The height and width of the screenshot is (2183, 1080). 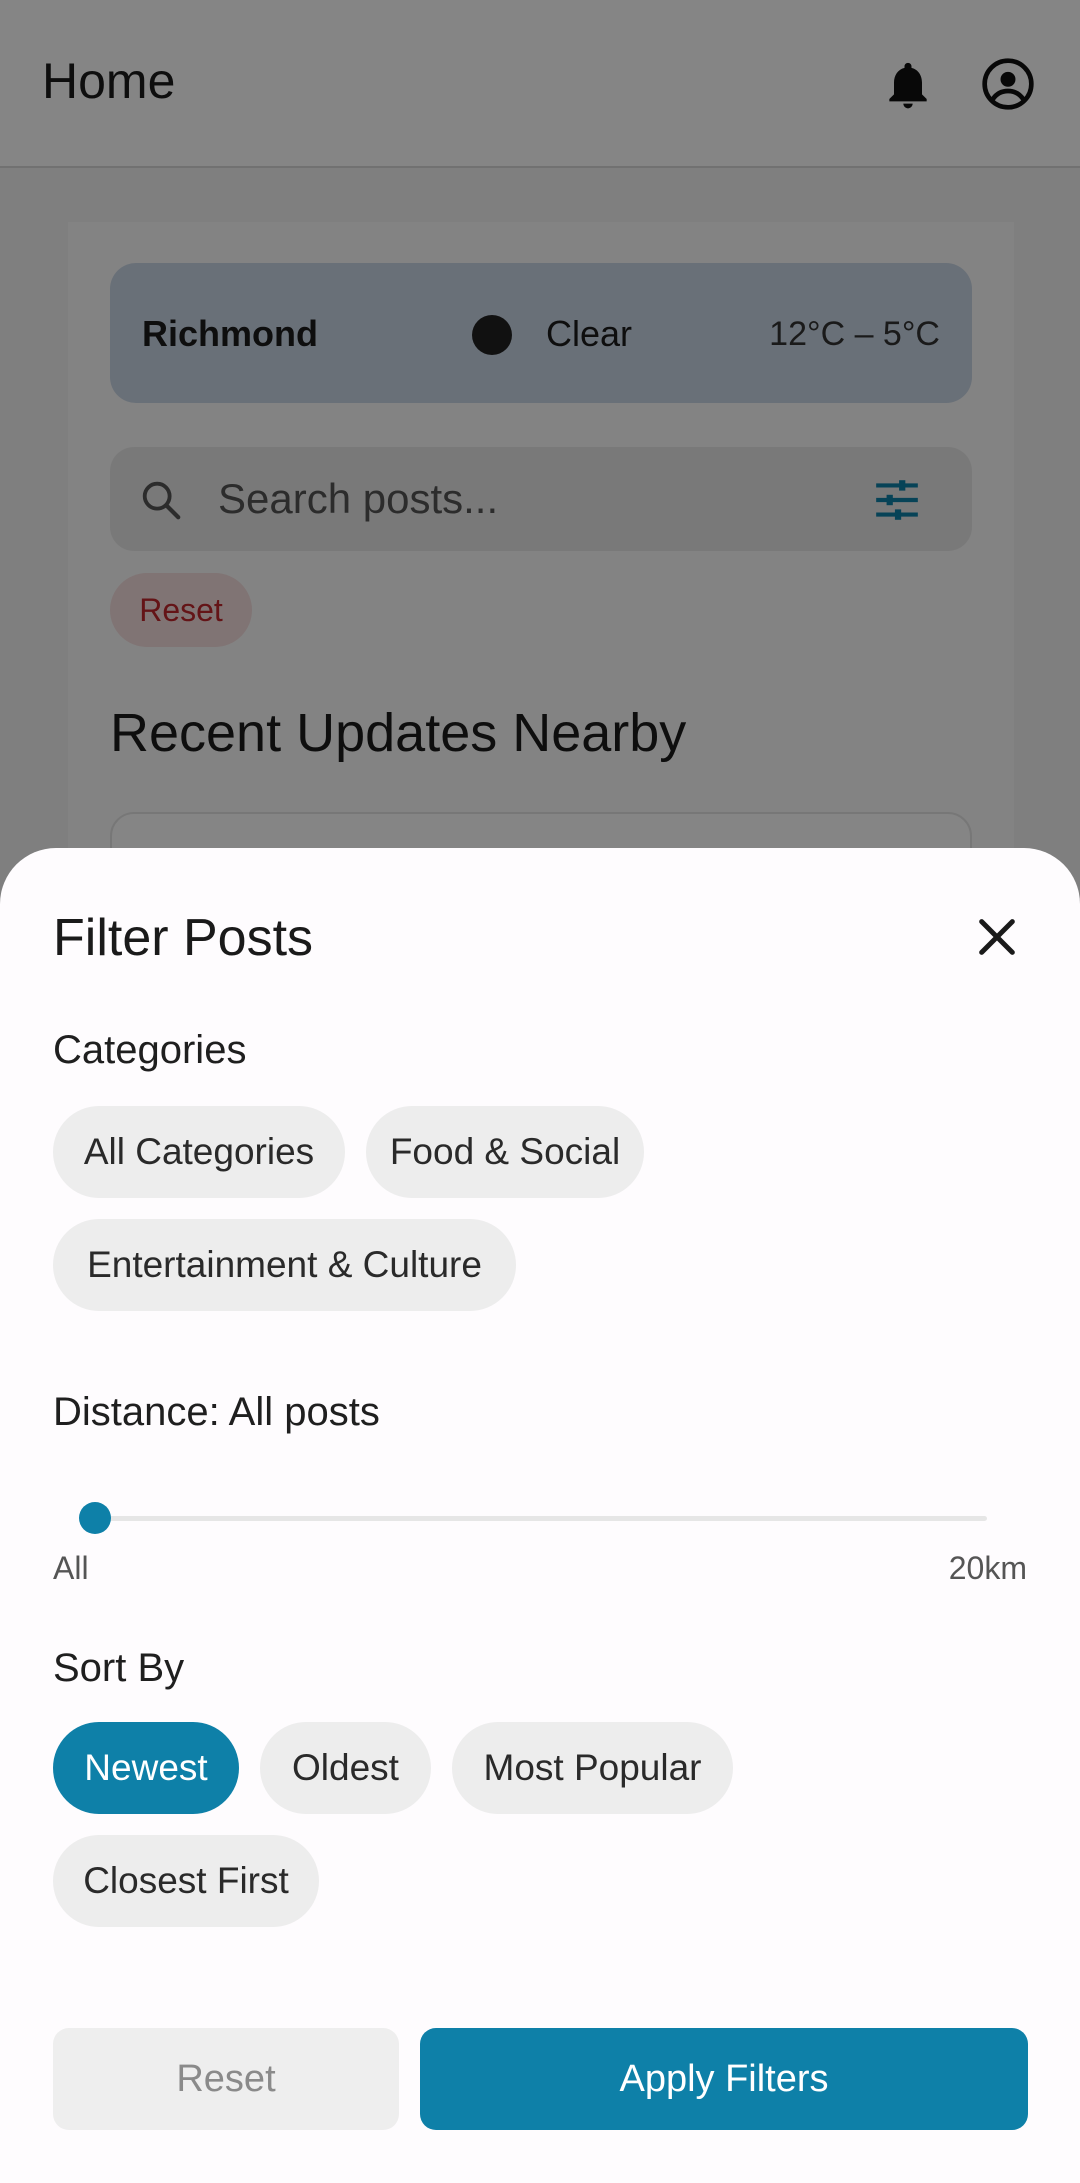 What do you see at coordinates (226, 2079) in the screenshot?
I see `reset-button: Reset` at bounding box center [226, 2079].